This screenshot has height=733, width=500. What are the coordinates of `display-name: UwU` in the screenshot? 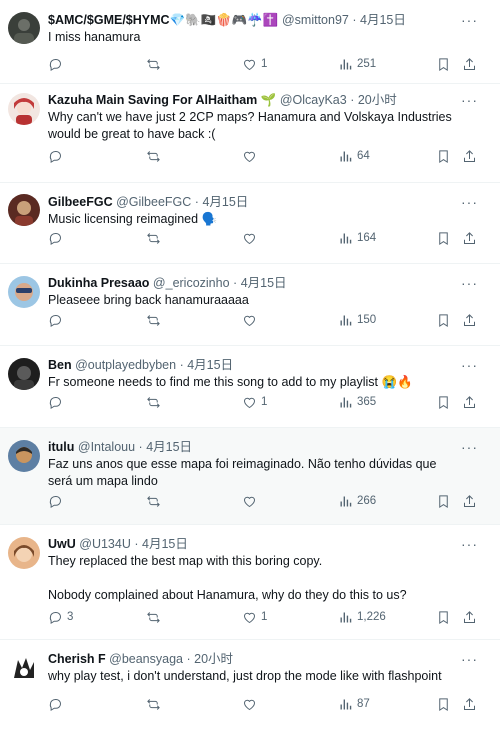 It's located at (62, 544).